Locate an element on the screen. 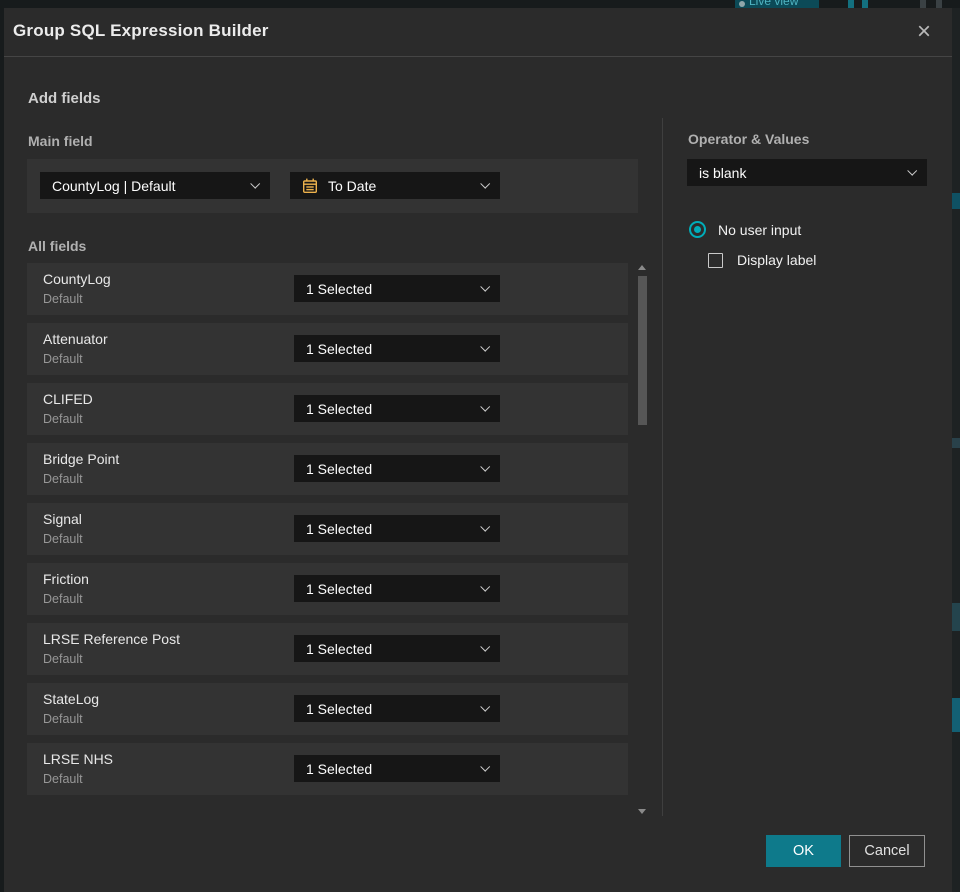 This screenshot has height=892, width=960. operator-select-value: is blank is located at coordinates (723, 172).